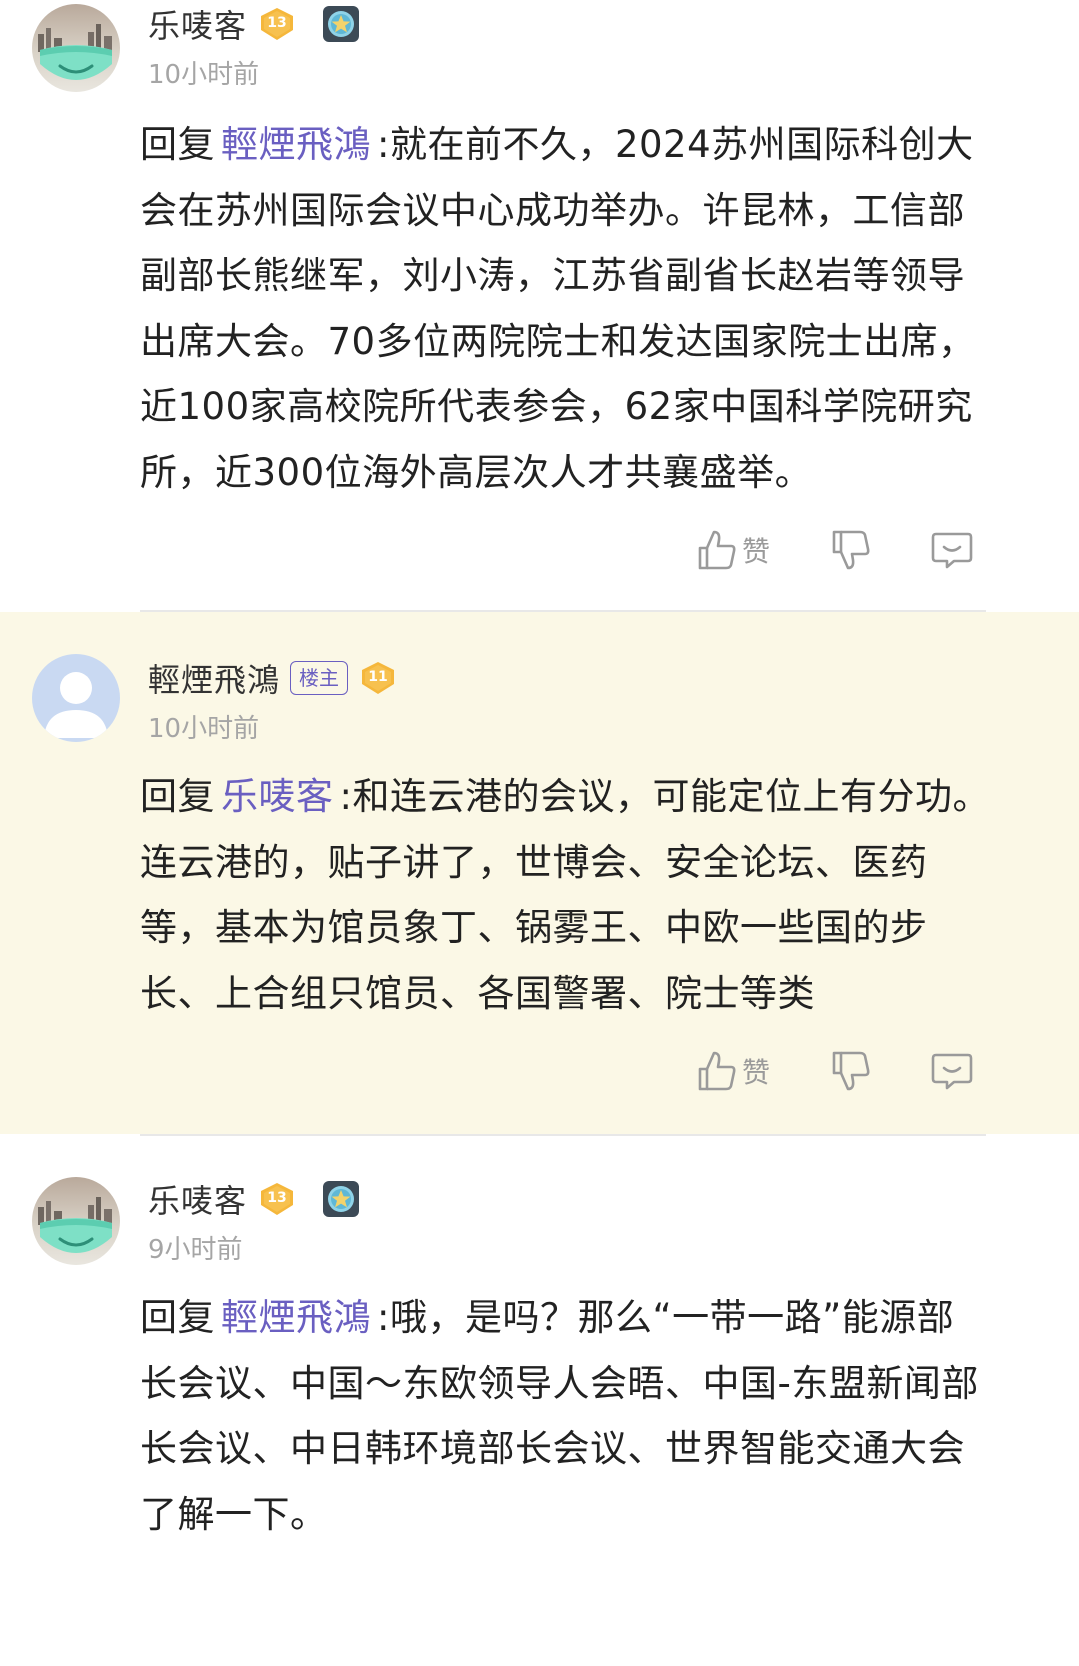 This screenshot has height=1666, width=1079. I want to click on username: 輕煙飛鴻, so click(214, 678).